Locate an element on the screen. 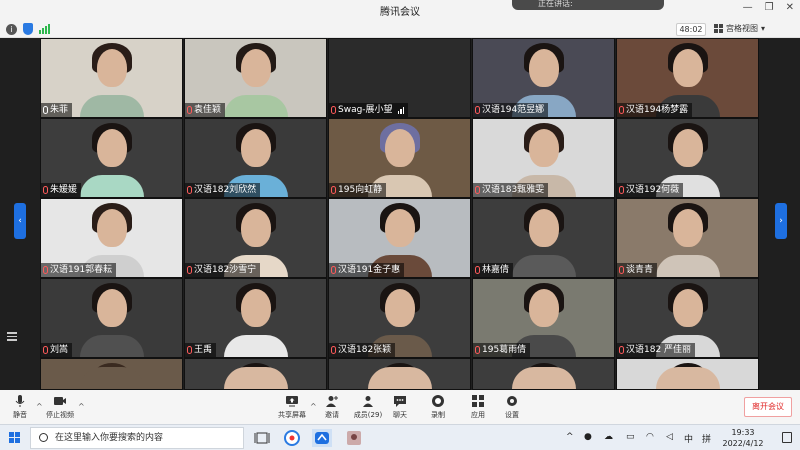 The image size is (800, 450). tray-cloud-icon: ☁ is located at coordinates (608, 437).